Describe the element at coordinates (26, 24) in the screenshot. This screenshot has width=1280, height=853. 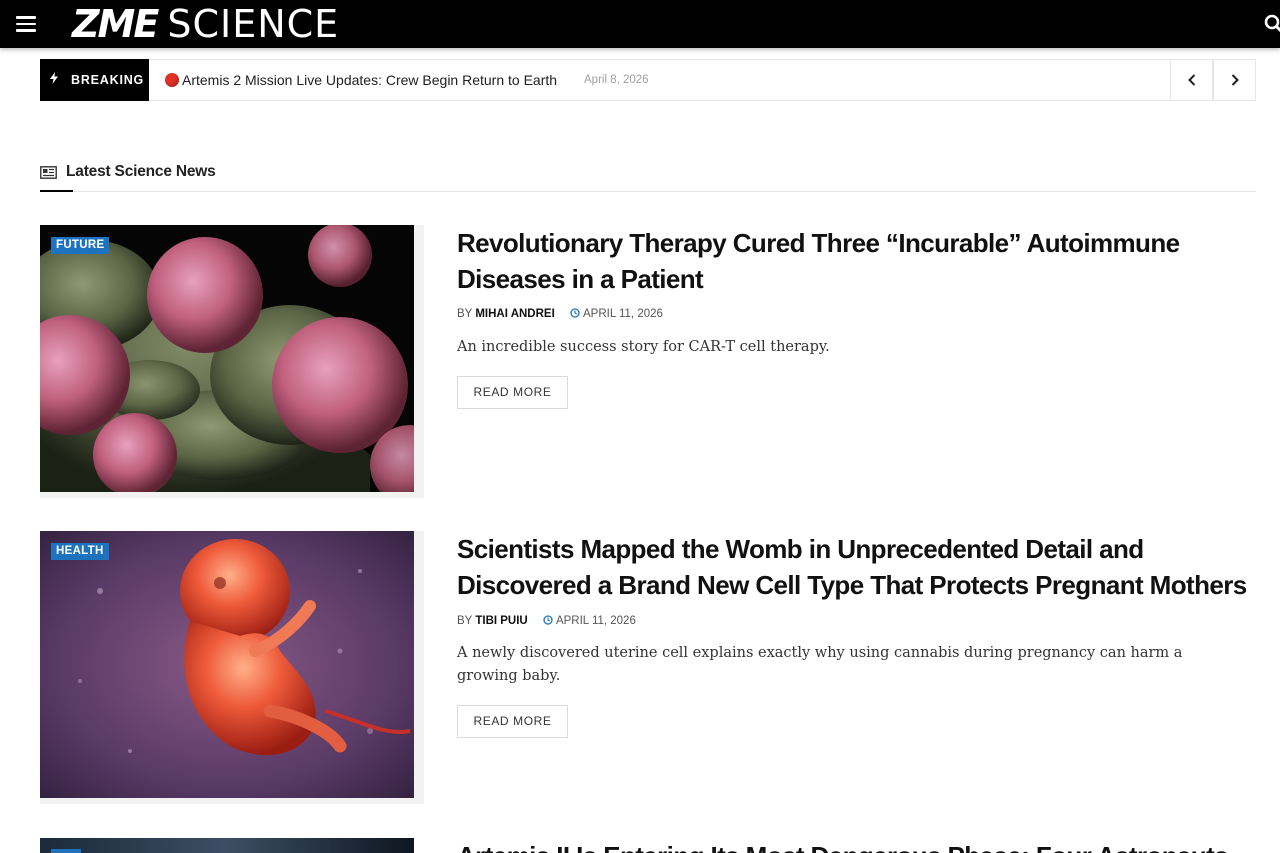
I see `hamburger-menu-icon` at that location.